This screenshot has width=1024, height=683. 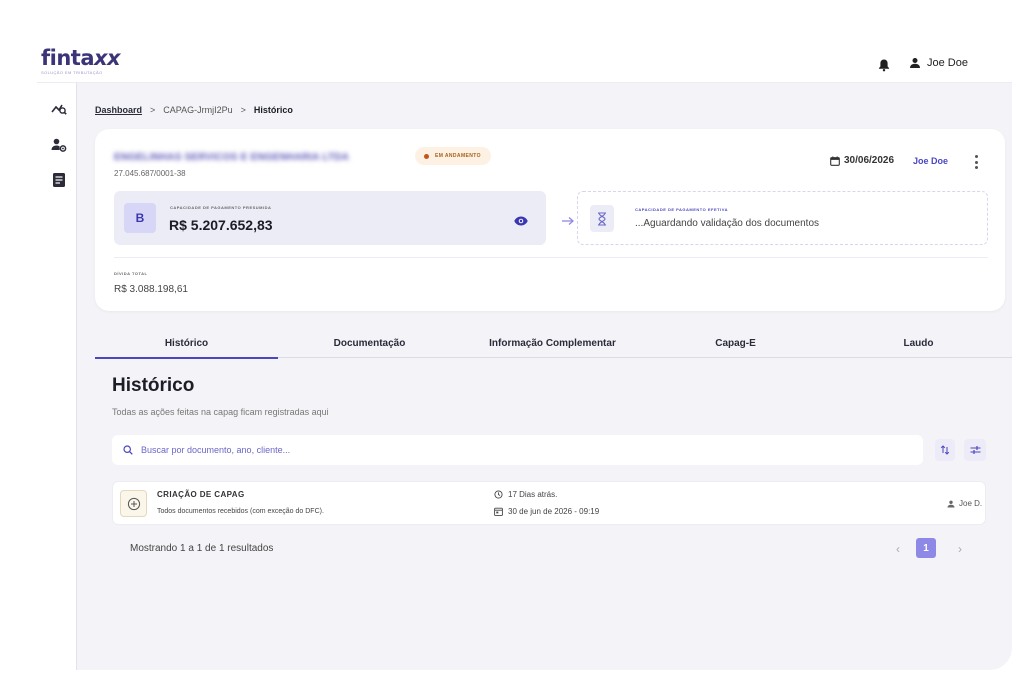 What do you see at coordinates (232, 157) in the screenshot?
I see `company-name: ENGELINHAS SERVICOS E ENGENHARIA LTDA` at bounding box center [232, 157].